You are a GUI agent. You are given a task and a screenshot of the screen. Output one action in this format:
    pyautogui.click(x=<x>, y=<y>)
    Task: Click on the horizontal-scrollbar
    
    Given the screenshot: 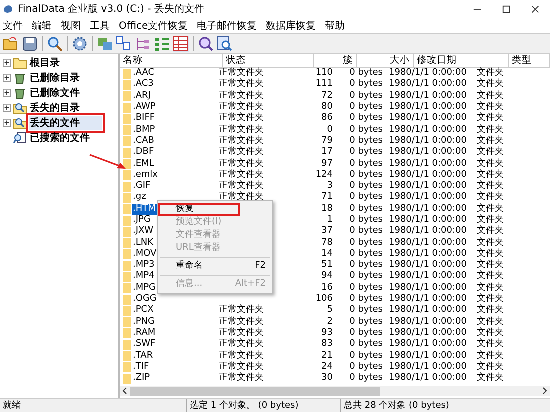 What is the action you would take?
    pyautogui.click(x=335, y=391)
    